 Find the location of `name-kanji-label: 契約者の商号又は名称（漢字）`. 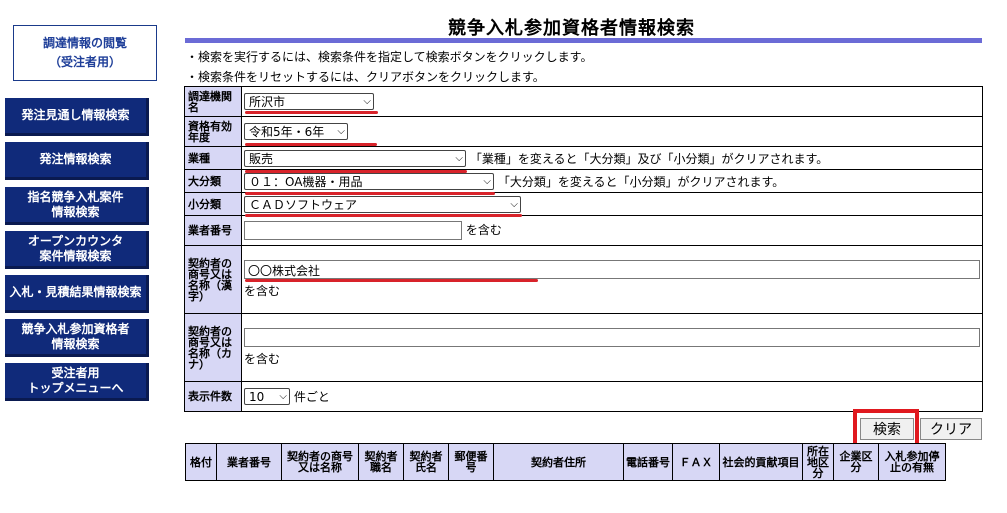

name-kanji-label: 契約者の商号又は名称（漢字） is located at coordinates (213, 279).